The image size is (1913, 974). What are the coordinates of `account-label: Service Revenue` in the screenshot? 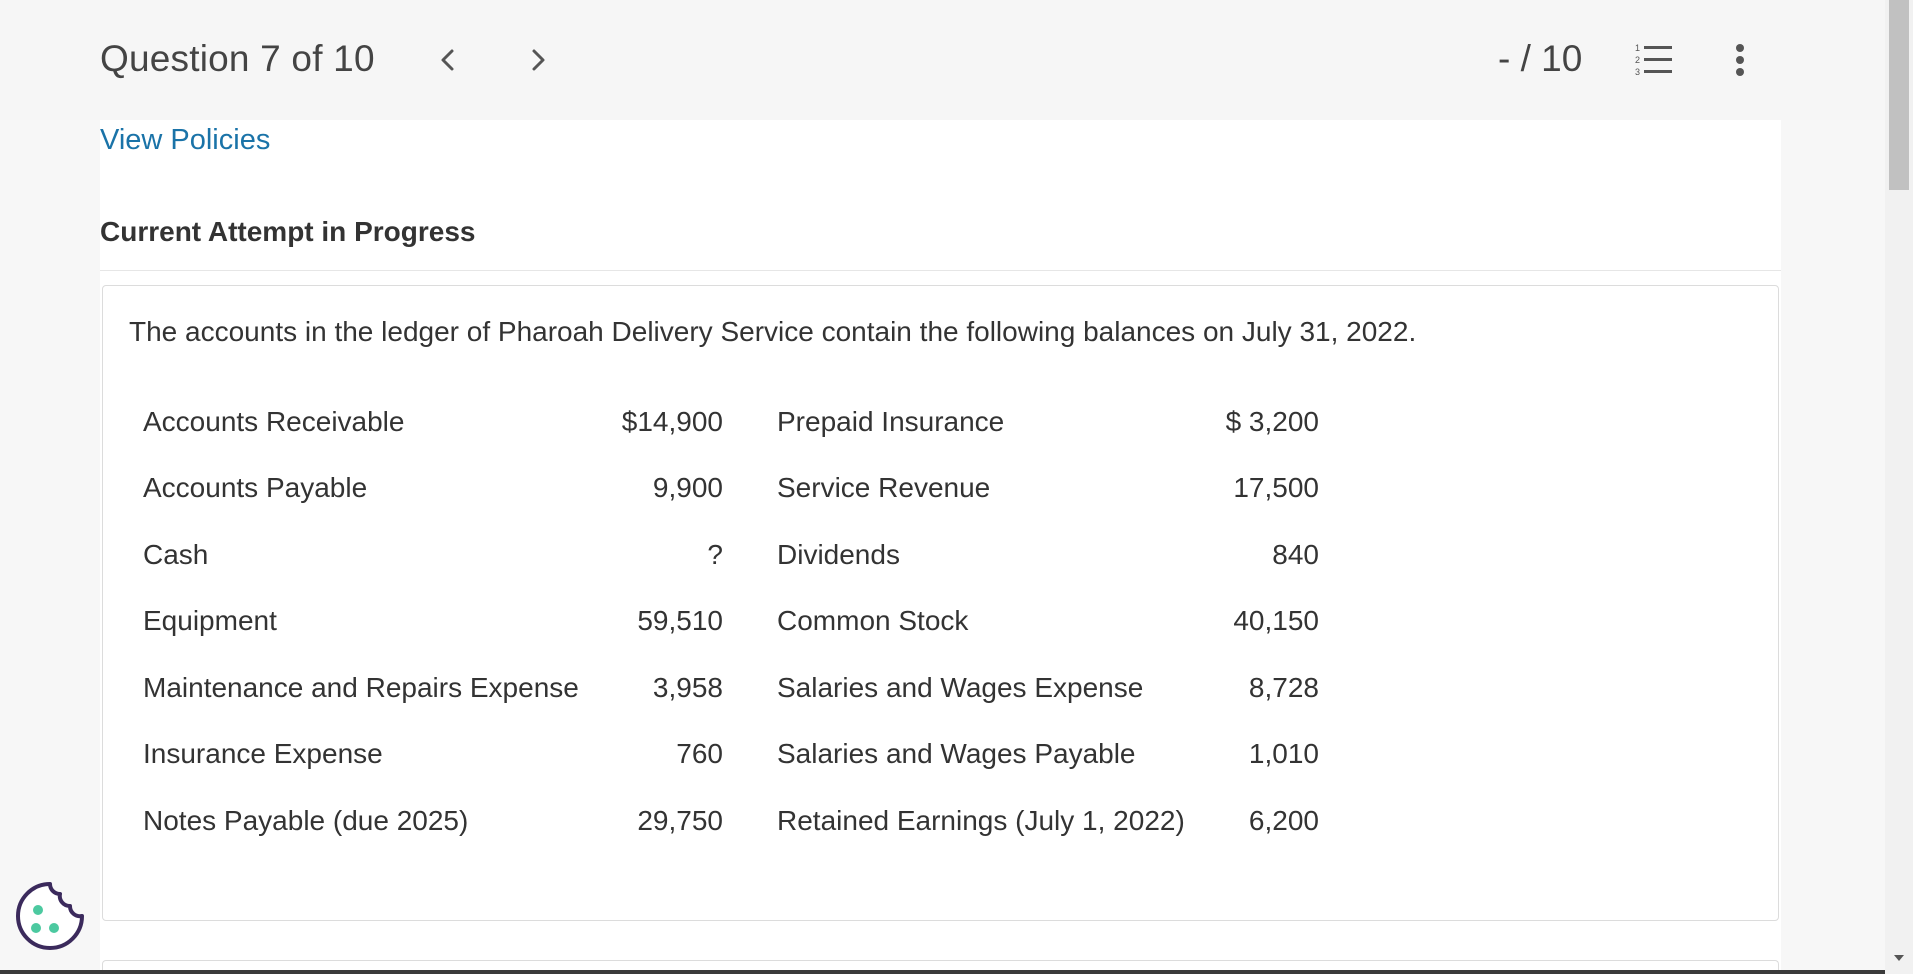 It's located at (884, 487).